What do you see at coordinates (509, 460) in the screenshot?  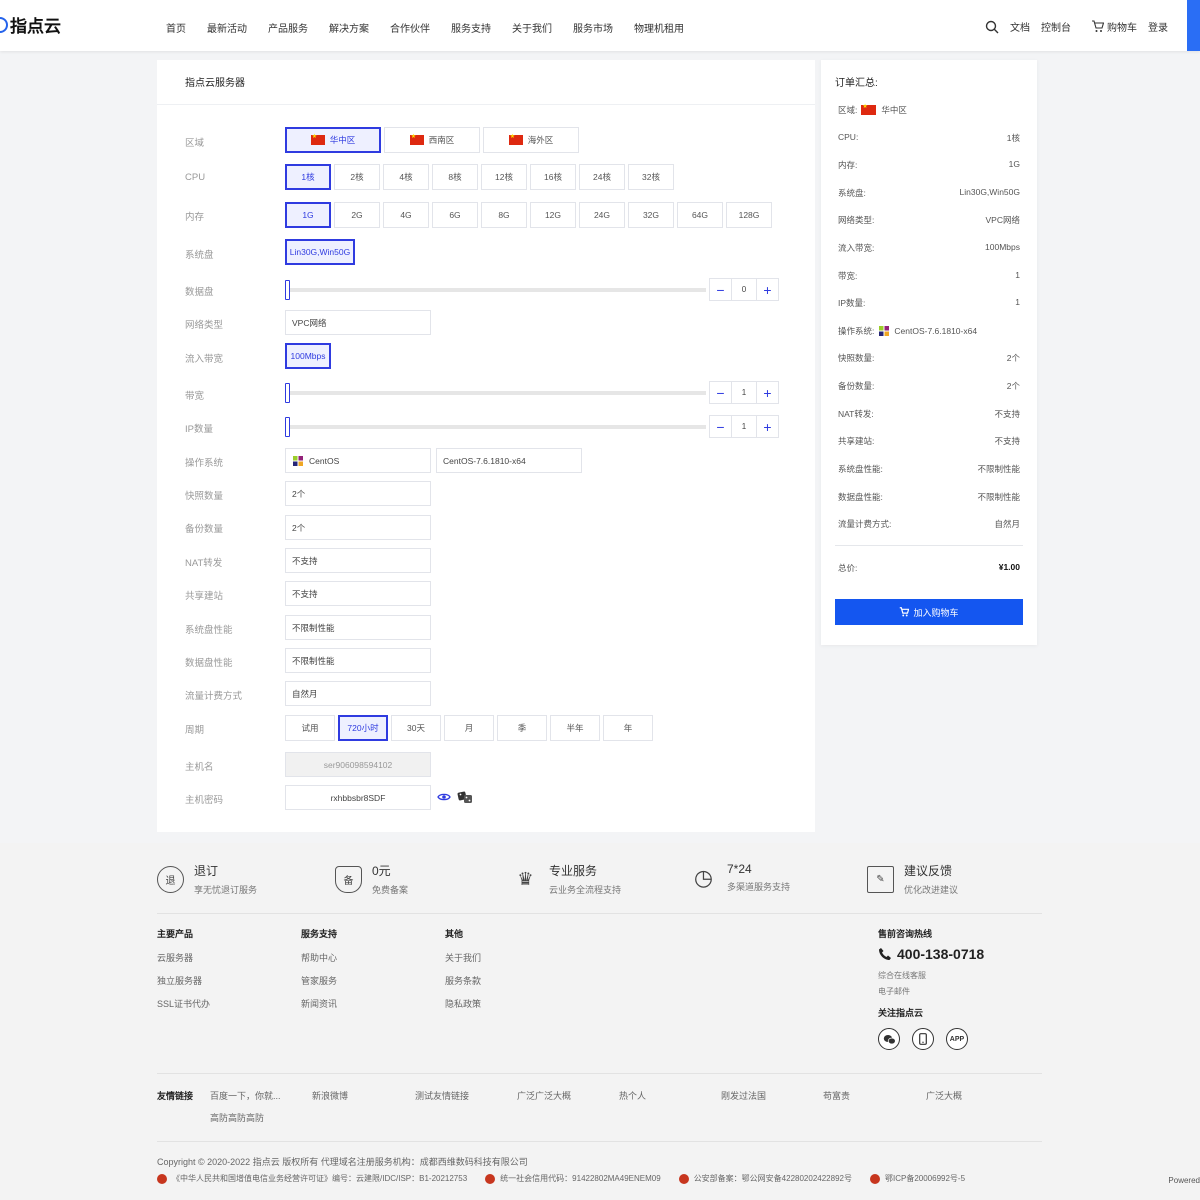 I see `os-version-select: CentOS-7.6.1810-x64` at bounding box center [509, 460].